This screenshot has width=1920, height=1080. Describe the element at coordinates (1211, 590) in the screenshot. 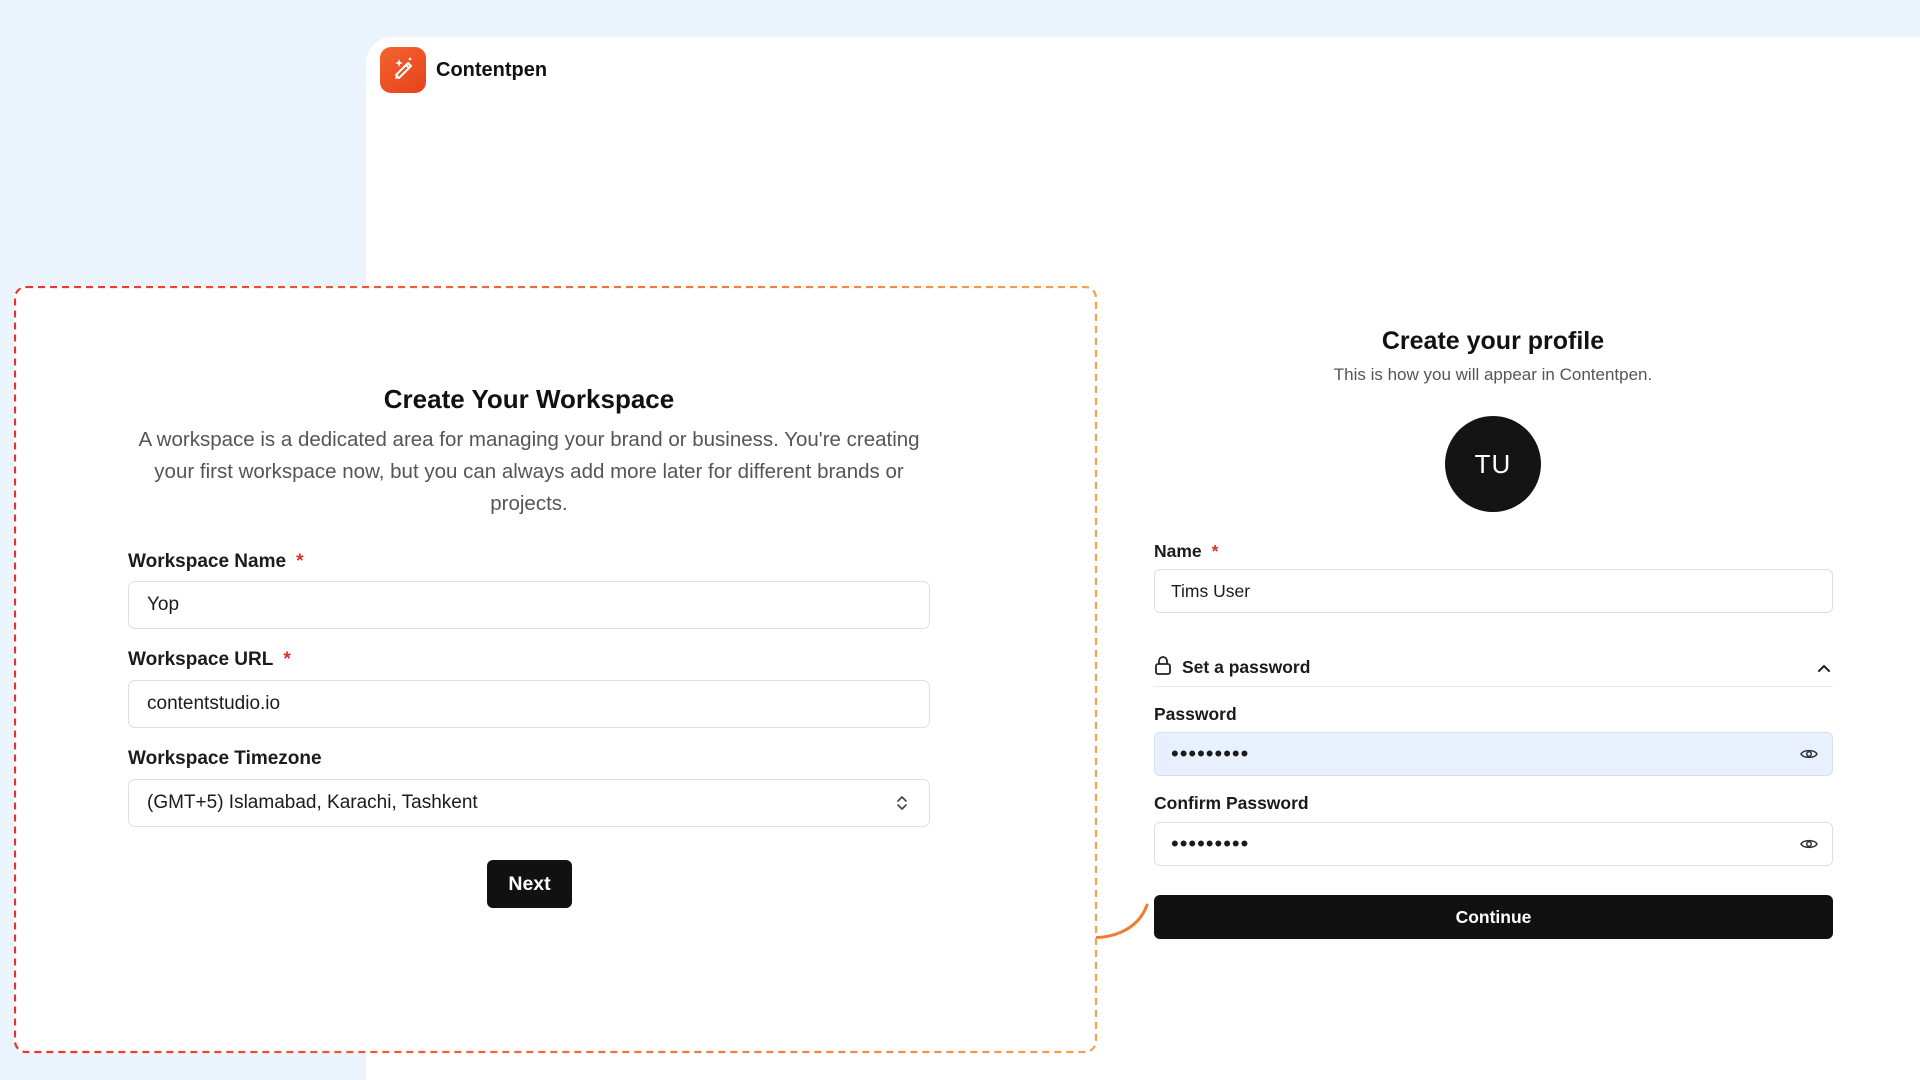

I see `name-field-value: Tims User` at that location.